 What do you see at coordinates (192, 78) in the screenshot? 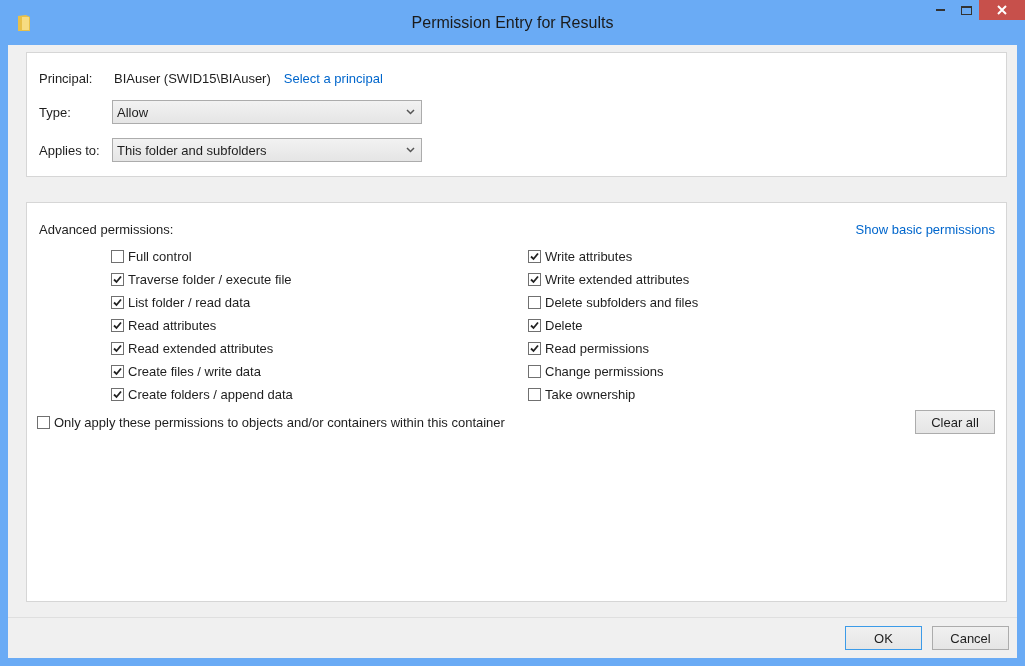
I see `principal-value: BIAuser (SWID15\BIAuser)` at bounding box center [192, 78].